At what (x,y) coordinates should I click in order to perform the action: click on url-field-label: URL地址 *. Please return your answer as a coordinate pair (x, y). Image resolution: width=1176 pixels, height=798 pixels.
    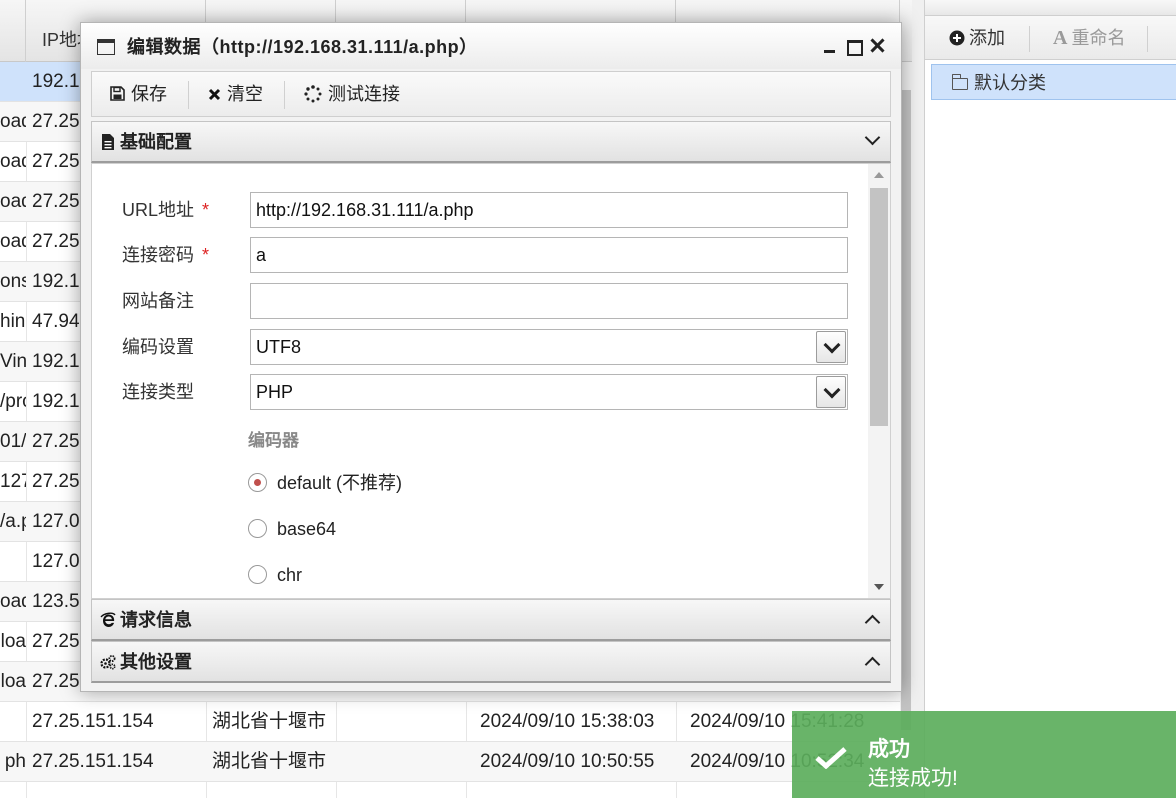
    Looking at the image, I should click on (166, 210).